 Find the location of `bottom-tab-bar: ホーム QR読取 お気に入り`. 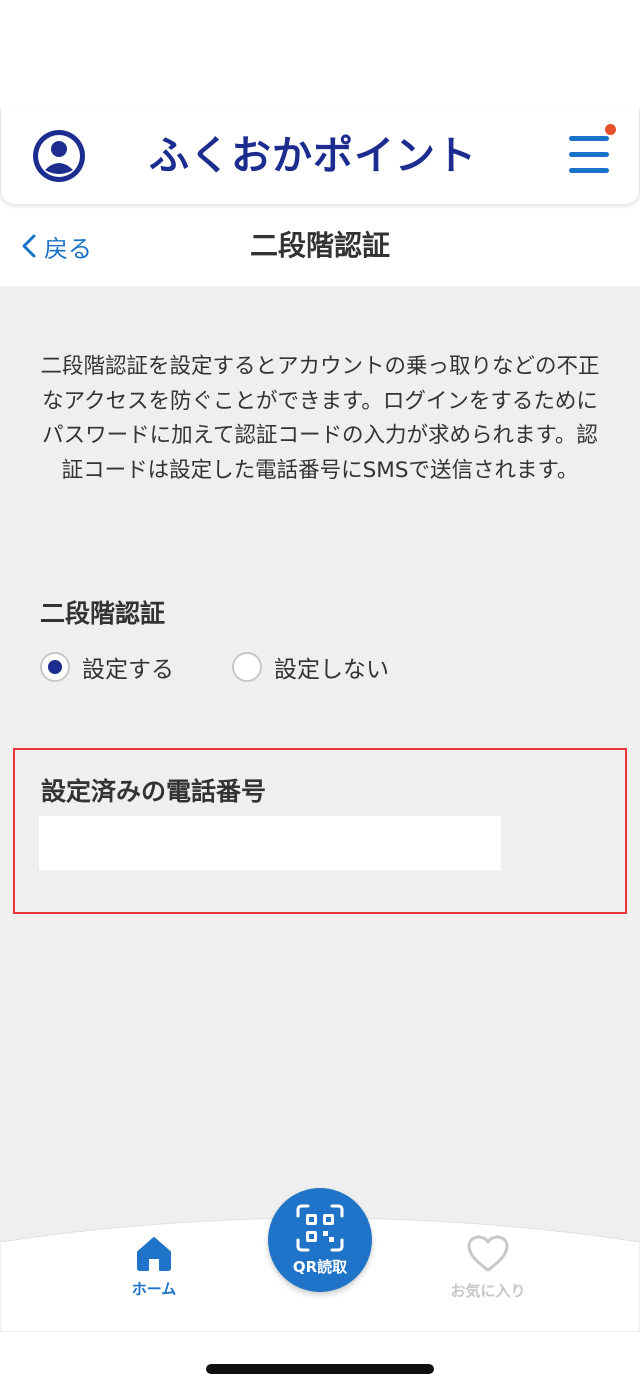

bottom-tab-bar: ホーム QR読取 お気に入り is located at coordinates (320, 1260).